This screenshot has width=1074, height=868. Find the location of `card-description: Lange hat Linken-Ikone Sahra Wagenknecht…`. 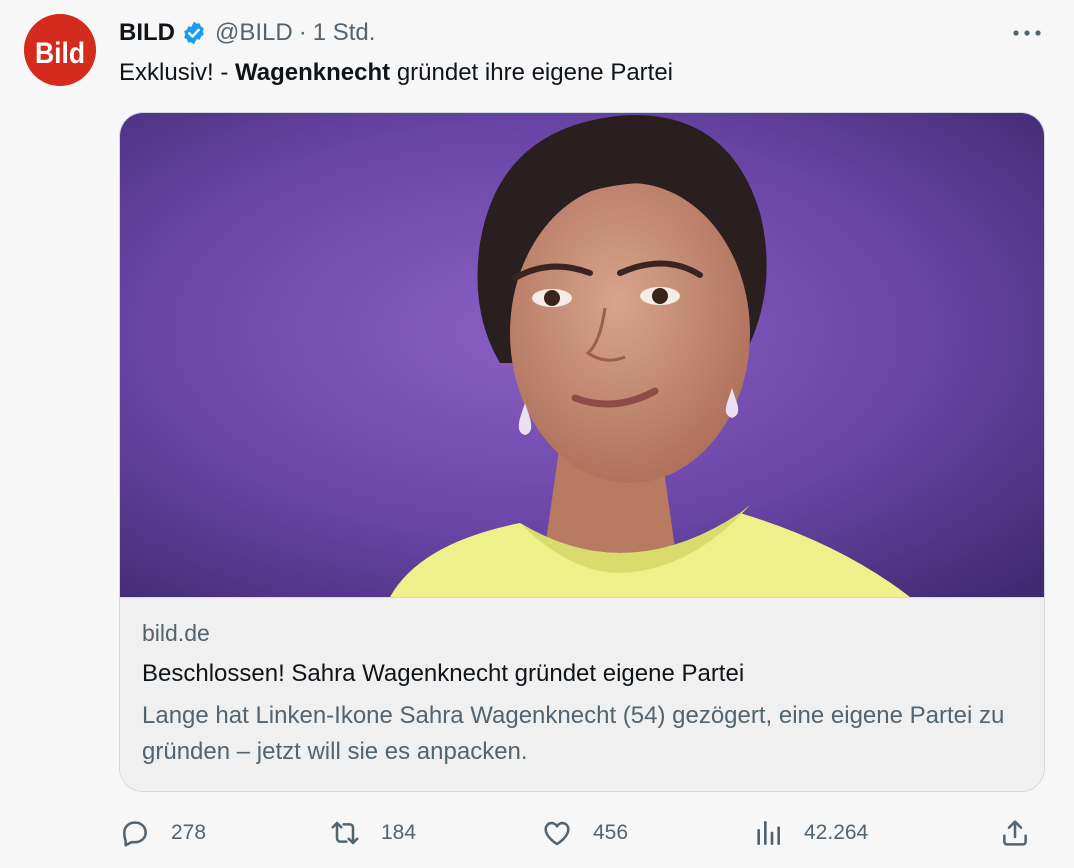

card-description: Lange hat Linken-Ikone Sahra Wagenknecht… is located at coordinates (573, 733).